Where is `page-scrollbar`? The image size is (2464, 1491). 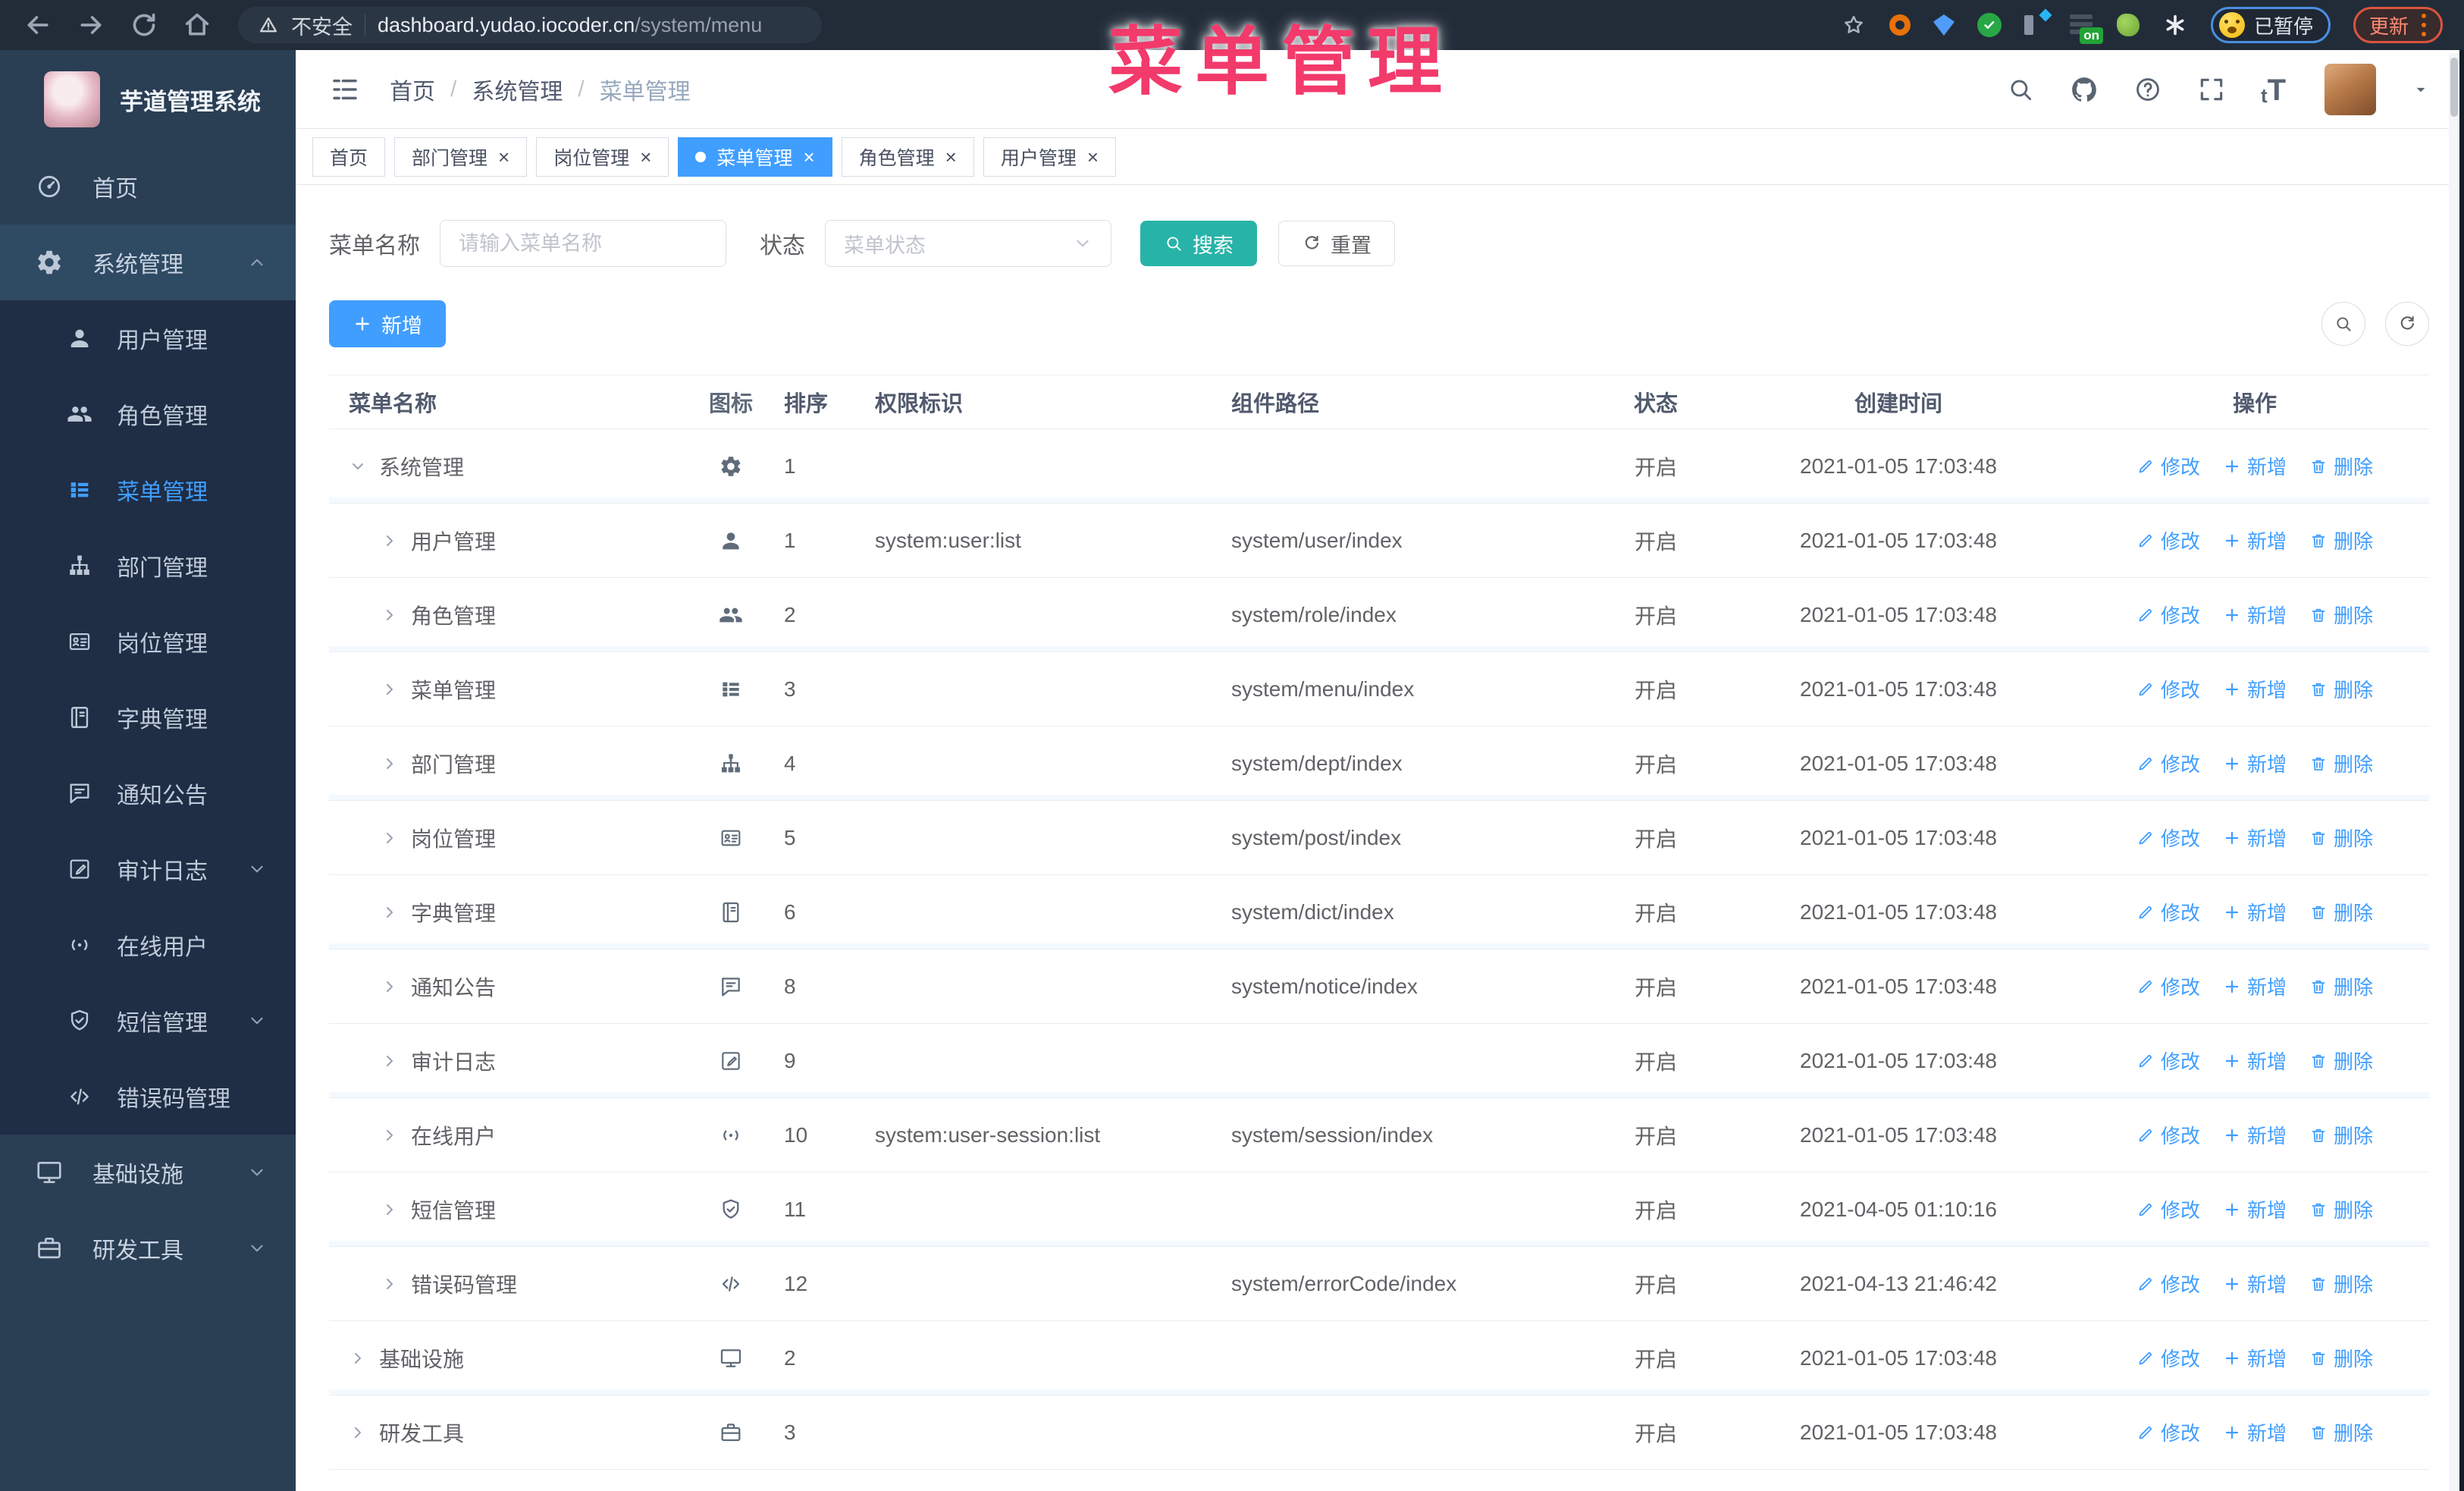 page-scrollbar is located at coordinates (2454, 772).